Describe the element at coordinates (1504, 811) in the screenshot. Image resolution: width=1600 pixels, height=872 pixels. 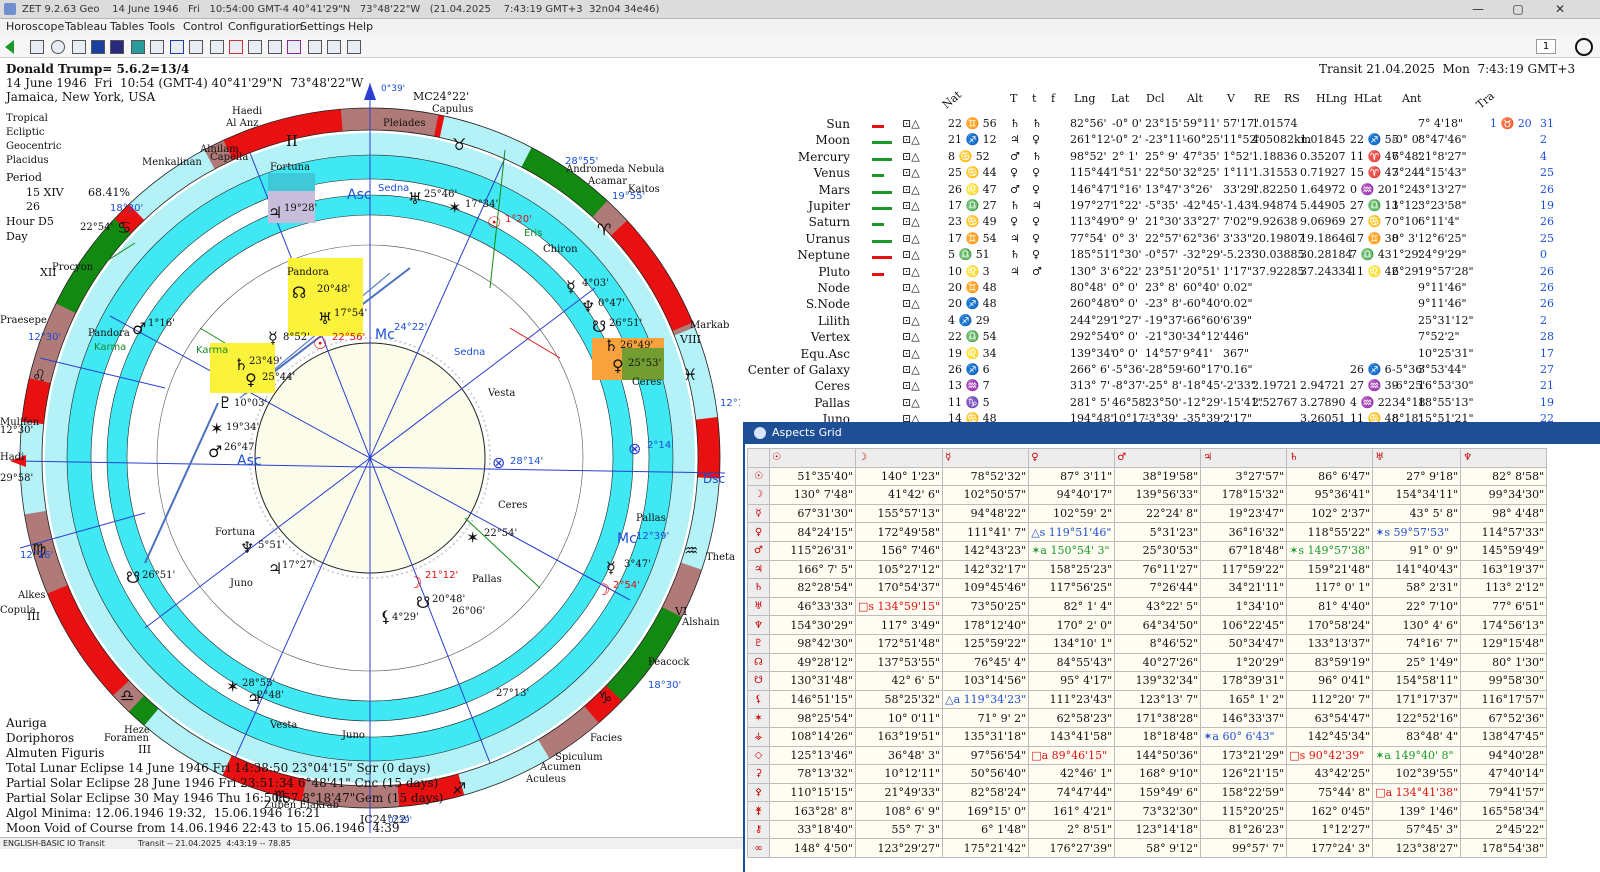
I see `aspect-cell: 165°58'34"` at that location.